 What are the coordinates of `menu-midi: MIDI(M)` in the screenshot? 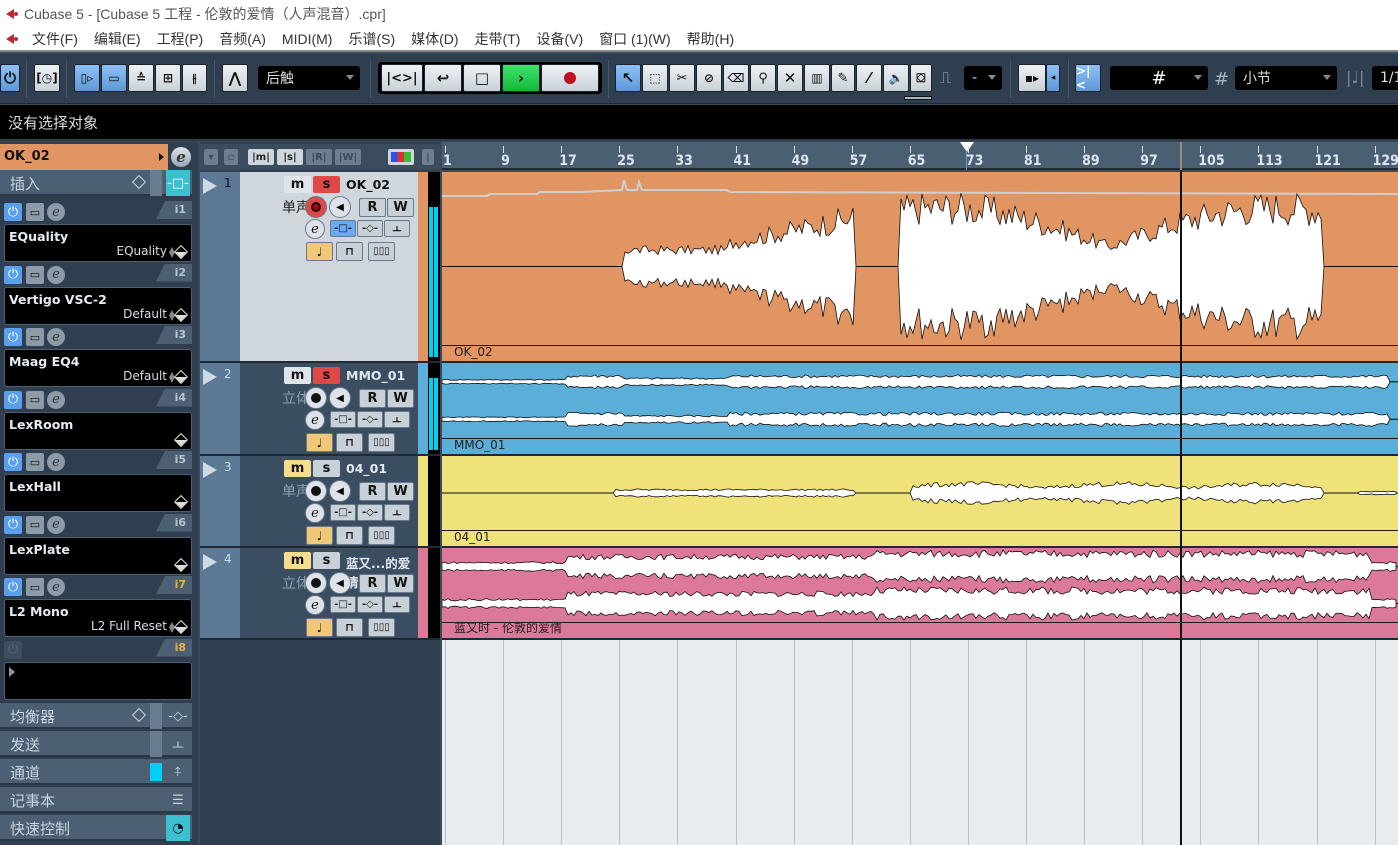 It's located at (307, 39).